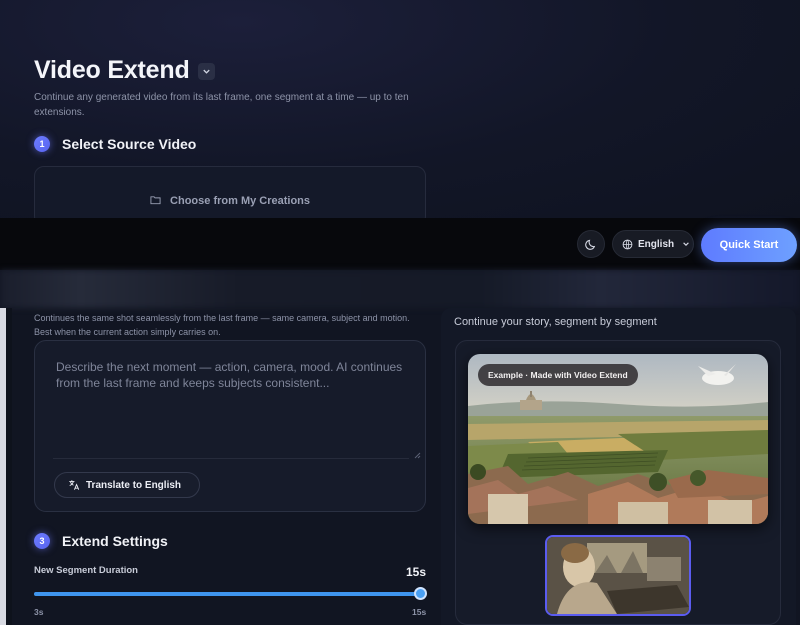 Image resolution: width=800 pixels, height=625 pixels. I want to click on blurred-overlap-region, so click(400, 289).